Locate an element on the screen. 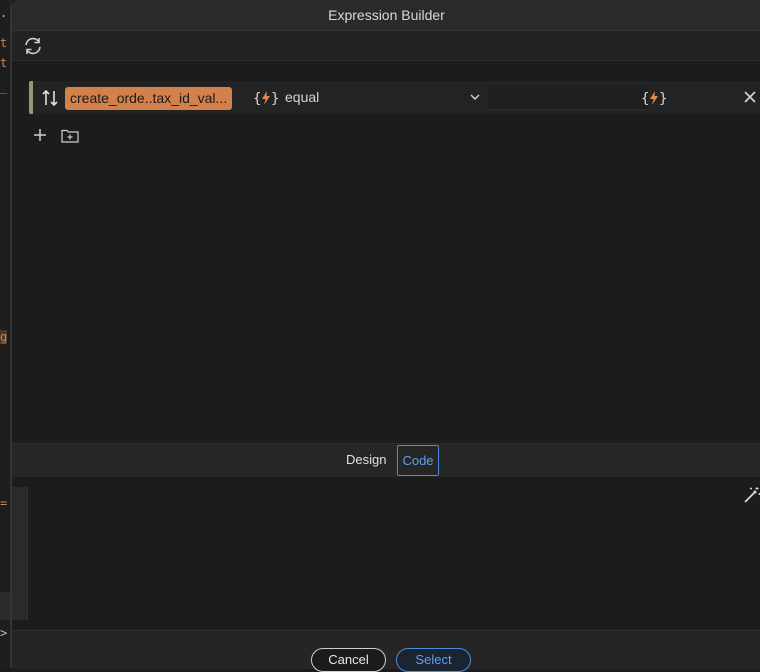 The height and width of the screenshot is (672, 760). remove-condition-button is located at coordinates (750, 97).